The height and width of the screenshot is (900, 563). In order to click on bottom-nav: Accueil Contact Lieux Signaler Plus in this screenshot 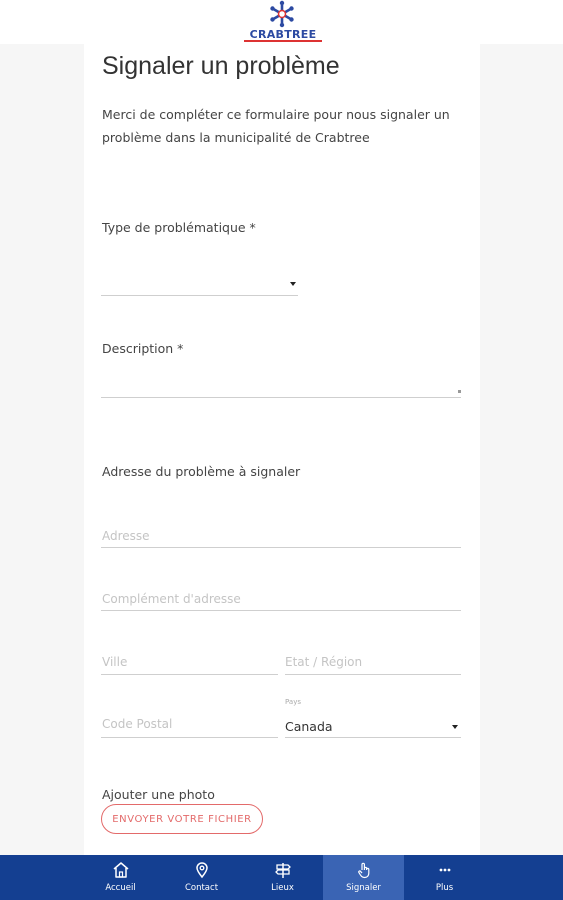, I will do `click(281, 877)`.